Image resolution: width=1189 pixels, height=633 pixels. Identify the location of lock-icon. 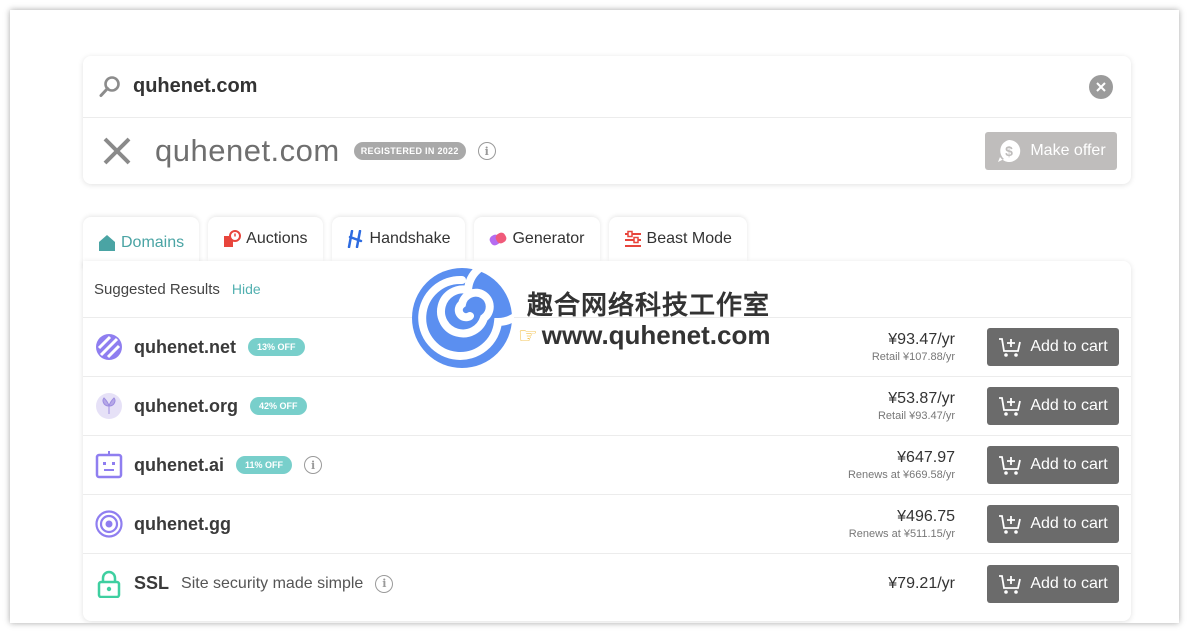
(109, 584).